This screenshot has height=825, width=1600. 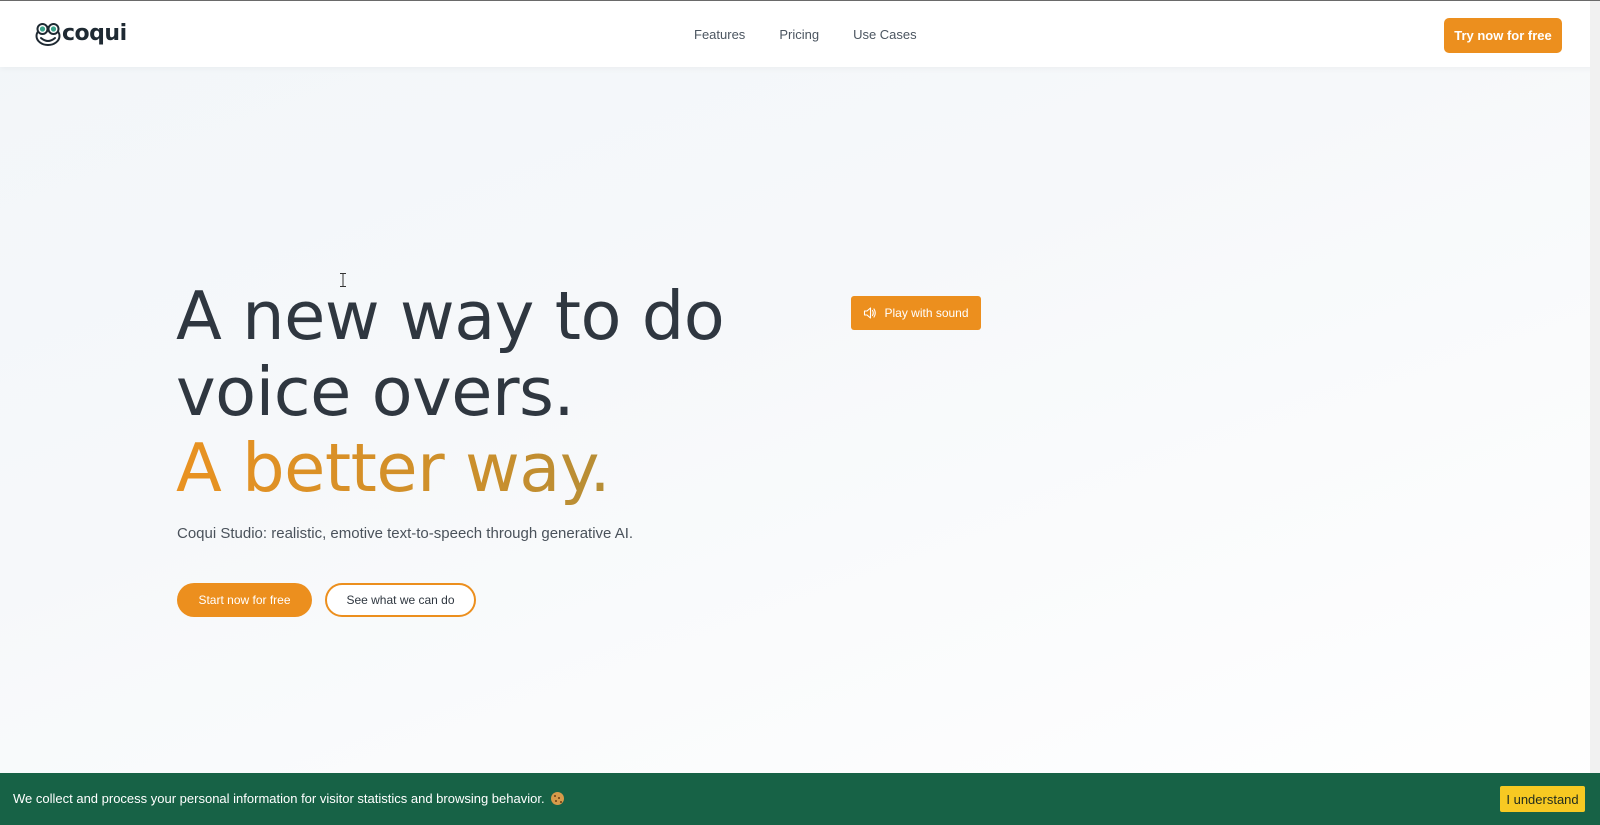 I want to click on cookie-icon, so click(x=558, y=798).